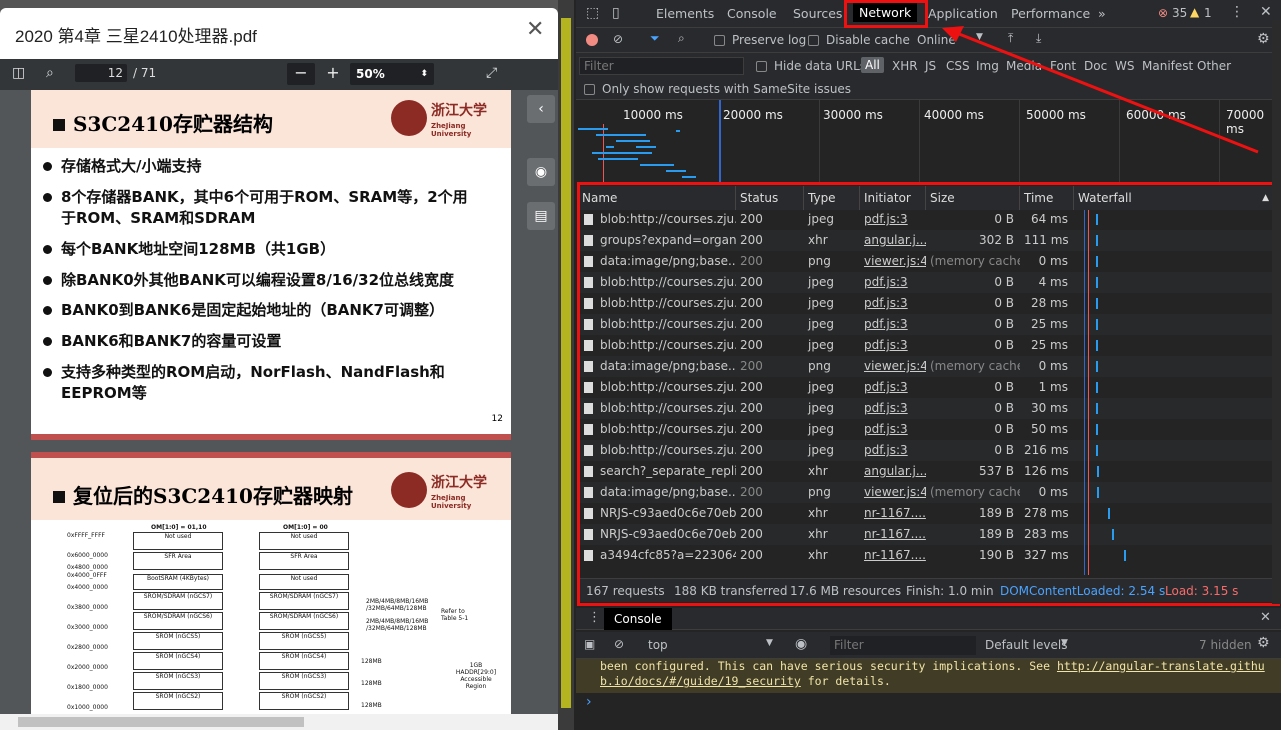 This screenshot has height=730, width=1281. What do you see at coordinates (1179, 13) in the screenshot?
I see `error-count: 35` at bounding box center [1179, 13].